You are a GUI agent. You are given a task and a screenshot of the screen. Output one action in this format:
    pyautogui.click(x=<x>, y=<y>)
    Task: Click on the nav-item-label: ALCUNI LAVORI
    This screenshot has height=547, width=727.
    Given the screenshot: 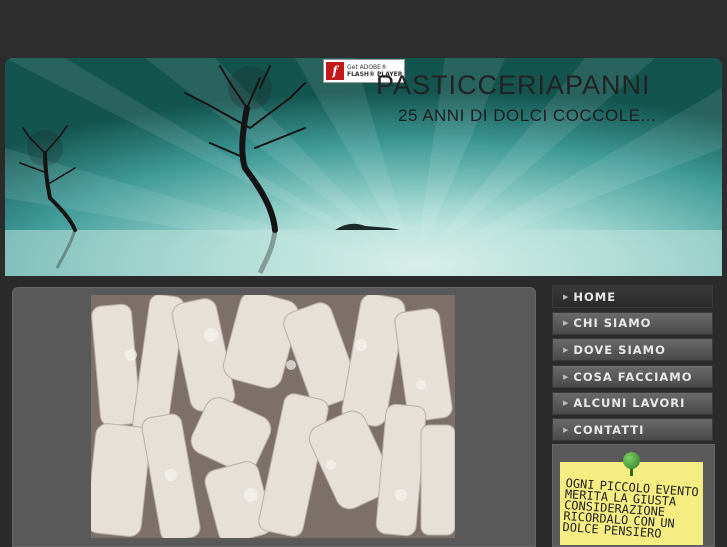 What is the action you would take?
    pyautogui.click(x=629, y=403)
    